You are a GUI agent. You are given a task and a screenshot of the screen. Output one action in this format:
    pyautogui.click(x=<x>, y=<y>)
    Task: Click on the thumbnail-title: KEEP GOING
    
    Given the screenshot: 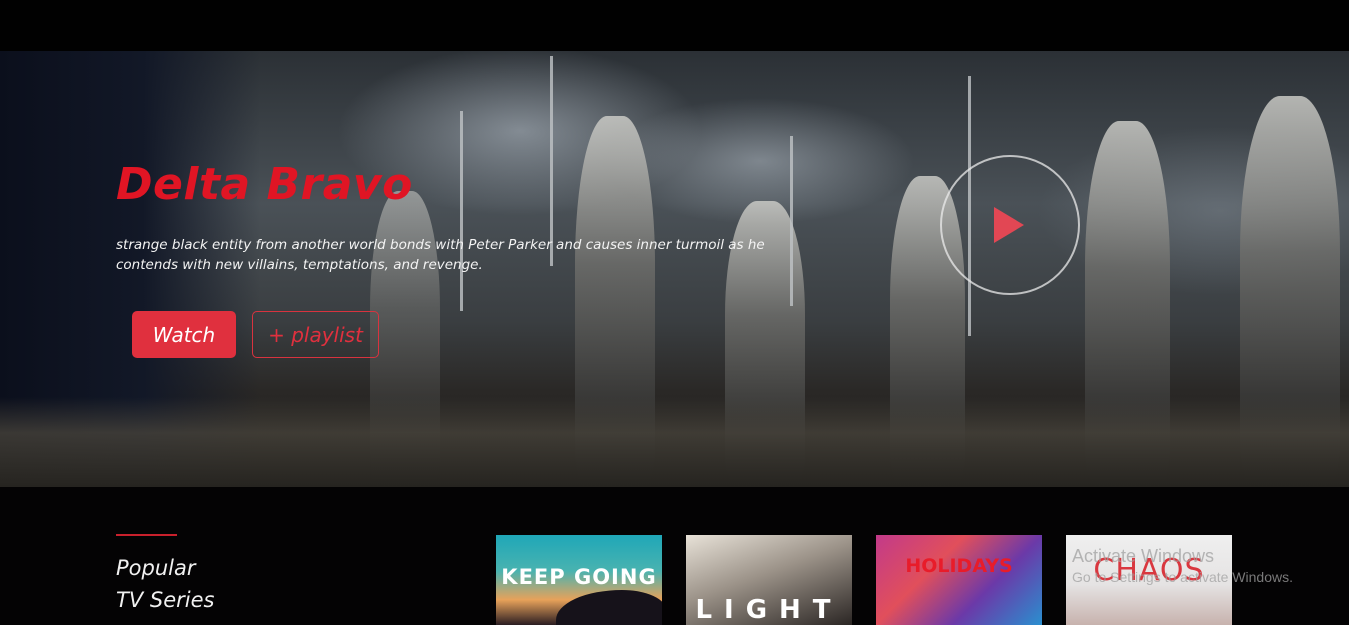 What is the action you would take?
    pyautogui.click(x=579, y=577)
    